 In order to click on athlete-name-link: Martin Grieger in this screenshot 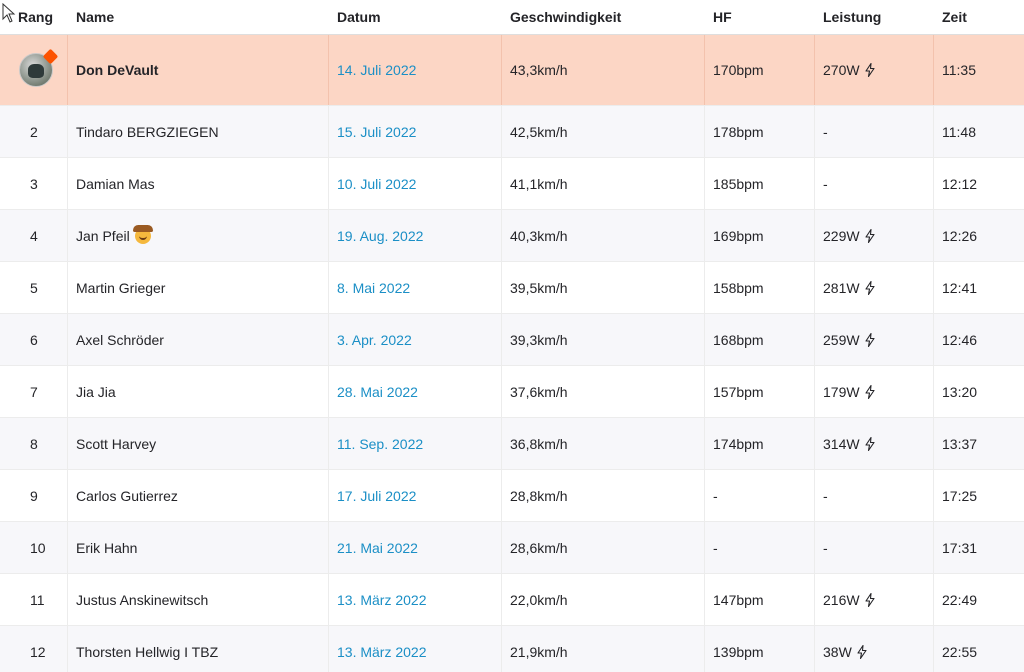, I will do `click(120, 288)`.